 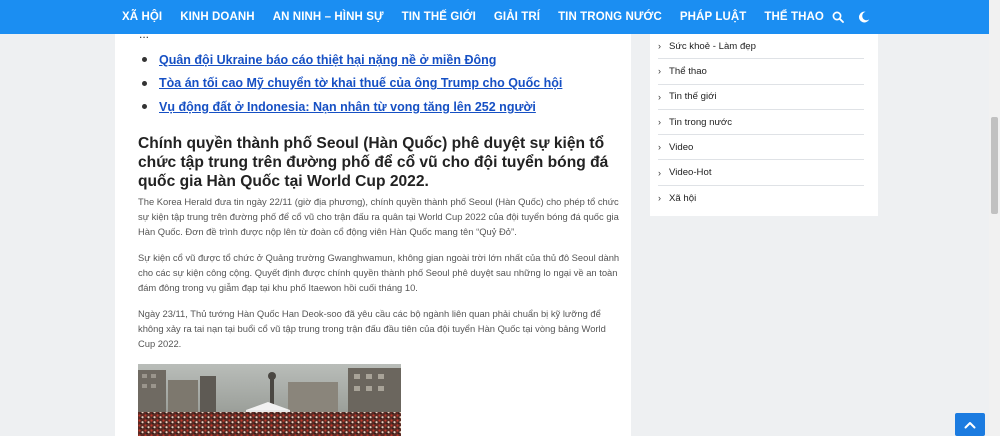 What do you see at coordinates (794, 17) in the screenshot?
I see `nav-item-the-thao: Thể thao` at bounding box center [794, 17].